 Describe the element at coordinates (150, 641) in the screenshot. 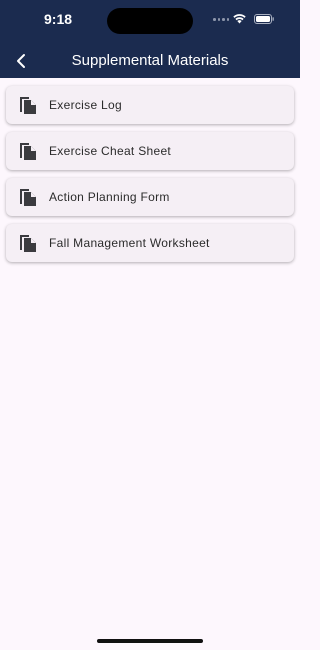

I see `home-indicator` at that location.